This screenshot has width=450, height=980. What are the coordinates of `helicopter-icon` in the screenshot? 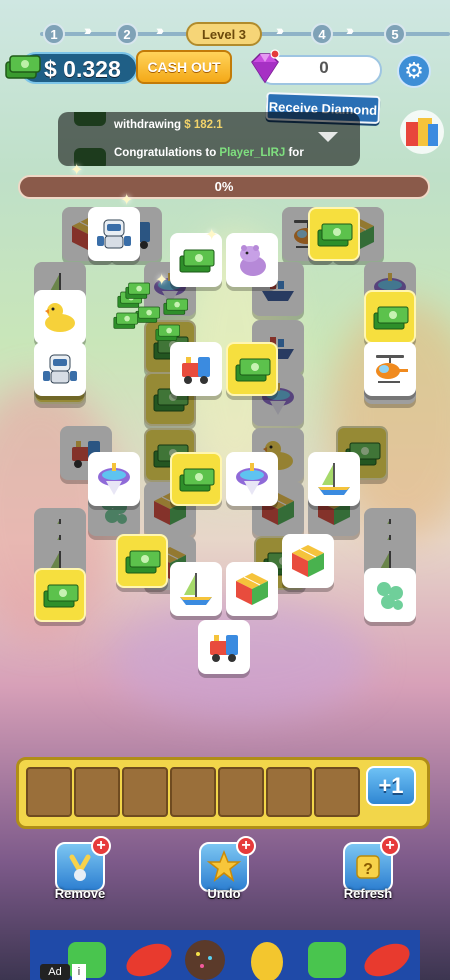 It's located at (392, 369).